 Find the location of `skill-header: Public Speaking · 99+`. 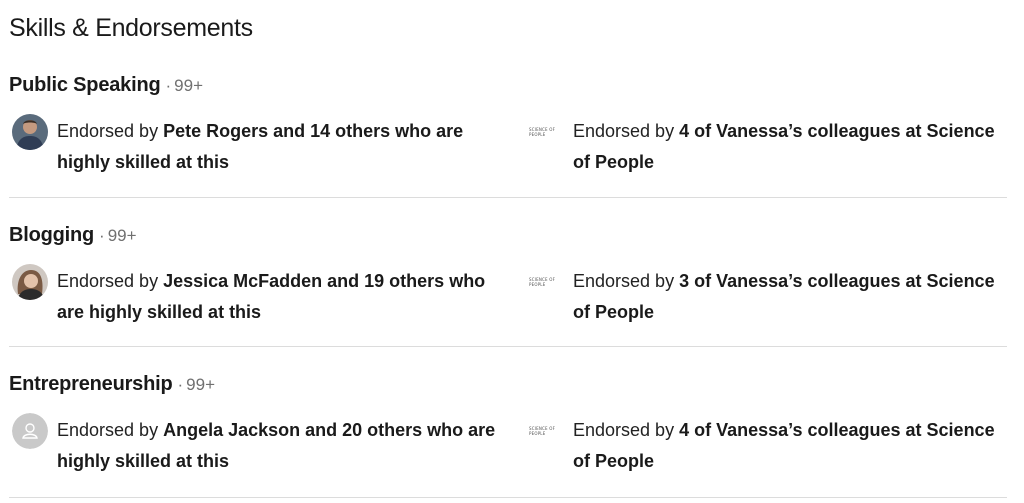

skill-header: Public Speaking · 99+ is located at coordinates (106, 85).